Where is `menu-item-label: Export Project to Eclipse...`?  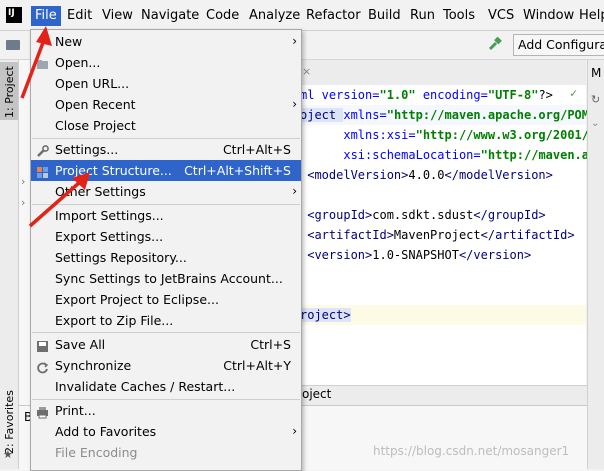 menu-item-label: Export Project to Eclipse... is located at coordinates (137, 299).